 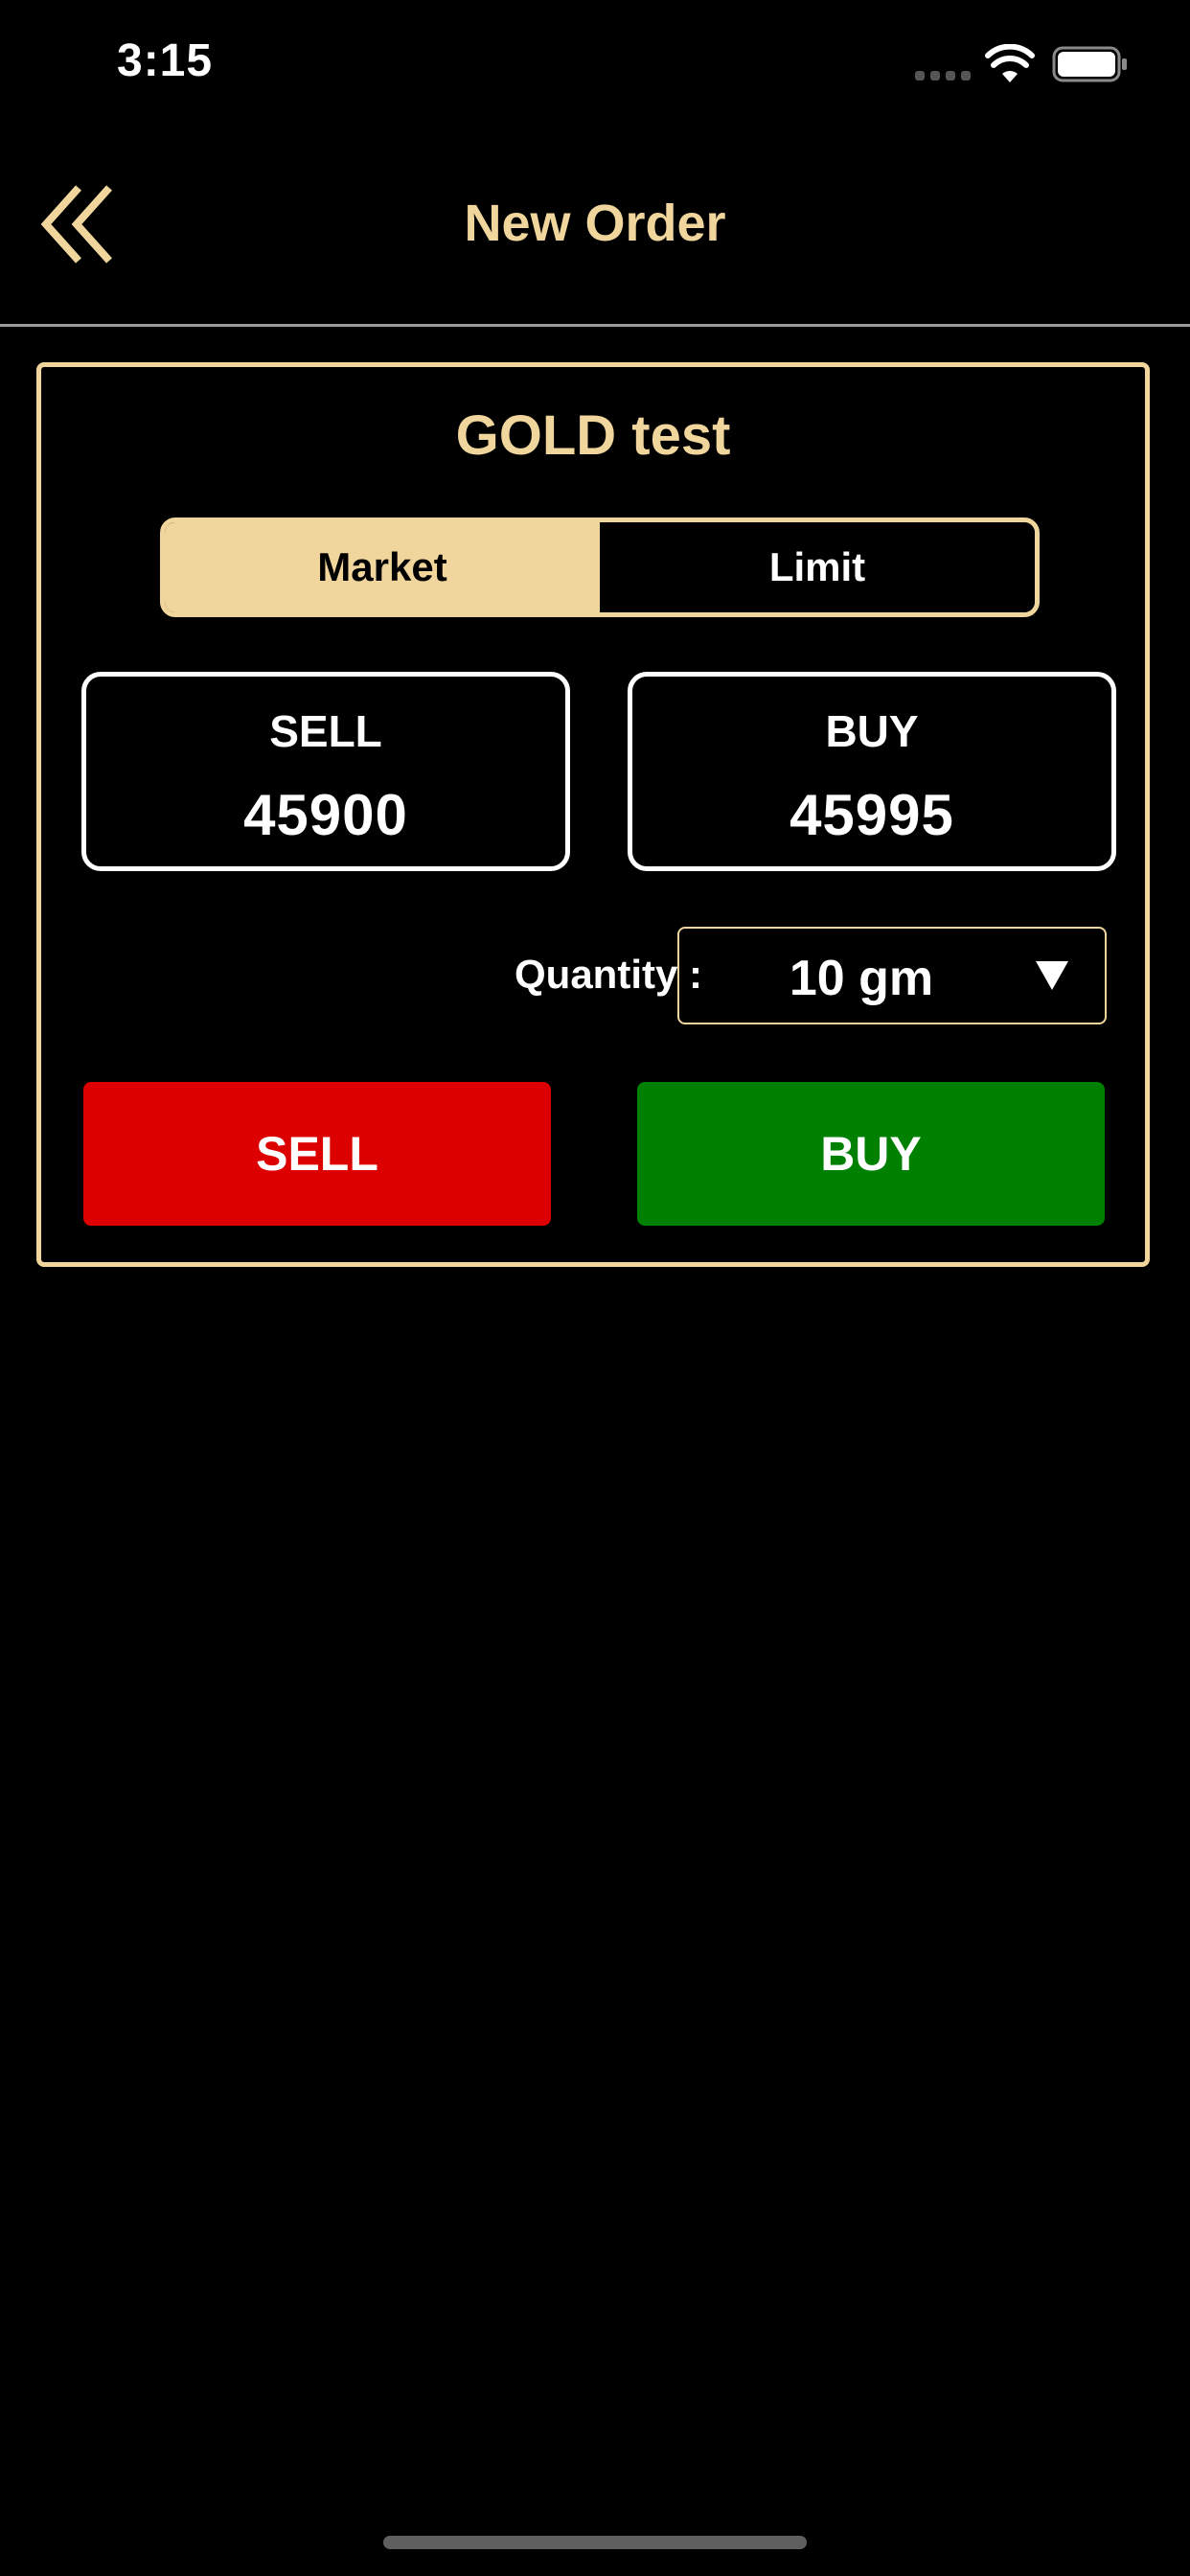 What do you see at coordinates (862, 978) in the screenshot?
I see `quantity-value: 10 gm` at bounding box center [862, 978].